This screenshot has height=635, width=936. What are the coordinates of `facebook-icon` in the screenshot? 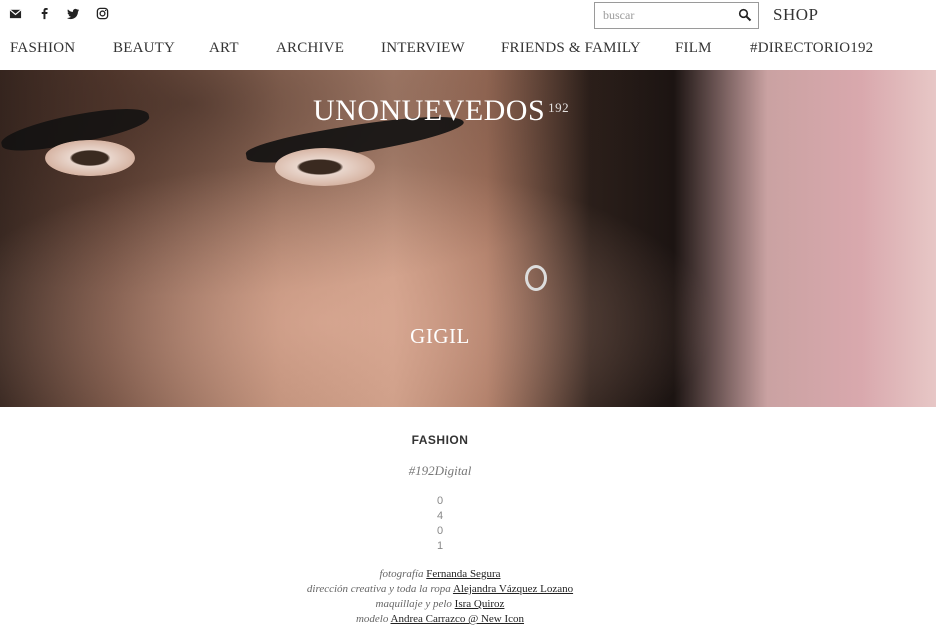 It's located at (44, 13).